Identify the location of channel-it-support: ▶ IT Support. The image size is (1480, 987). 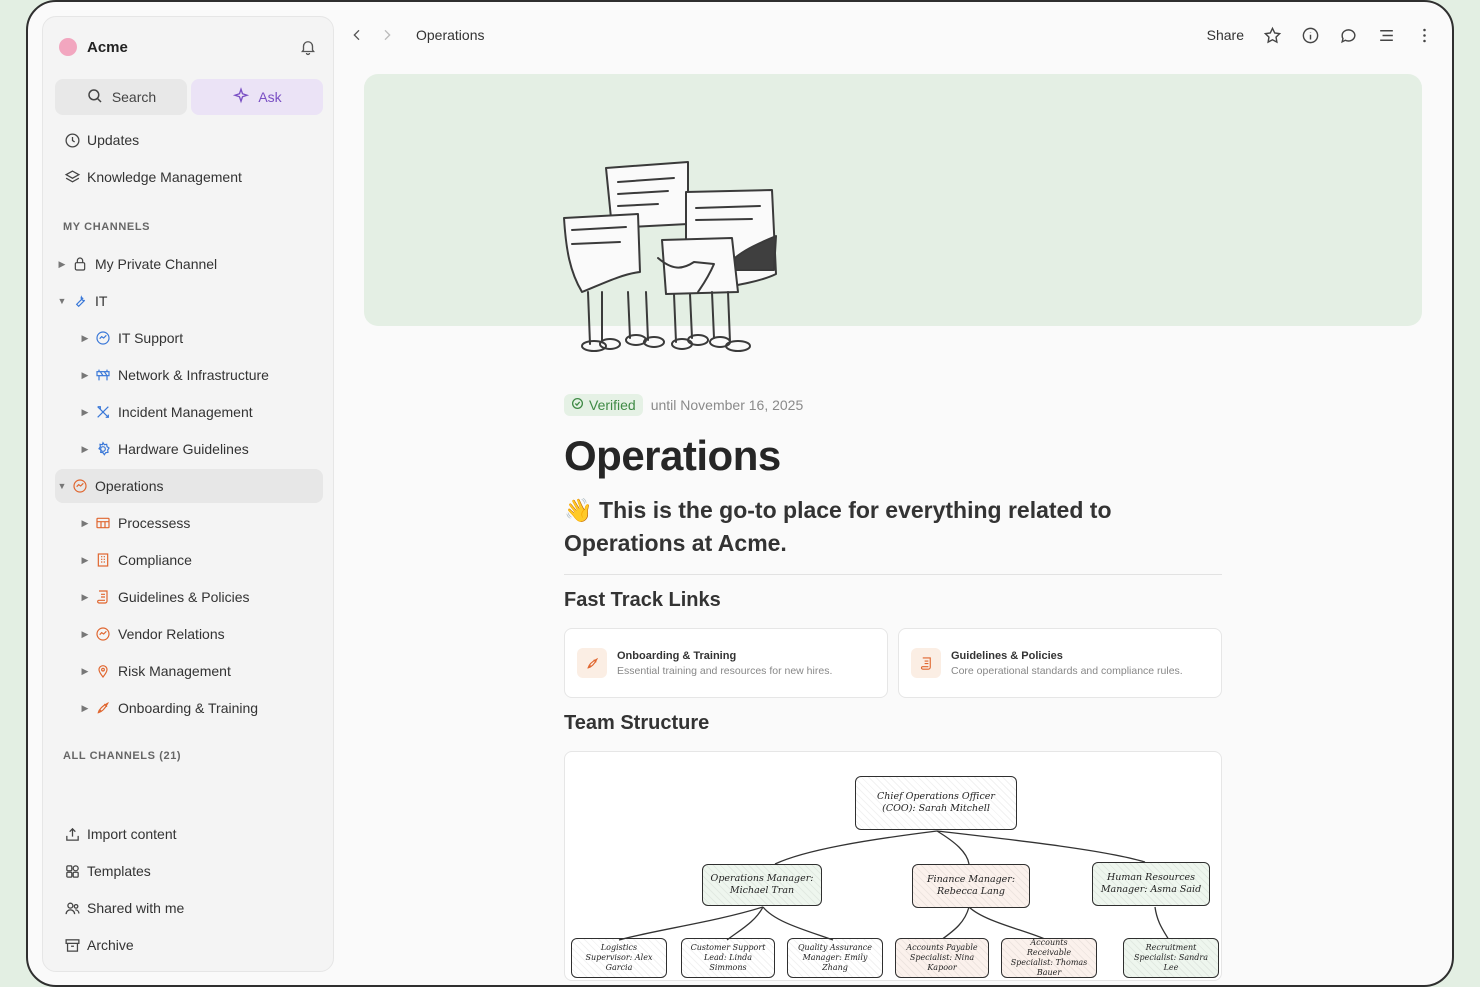
(189, 338).